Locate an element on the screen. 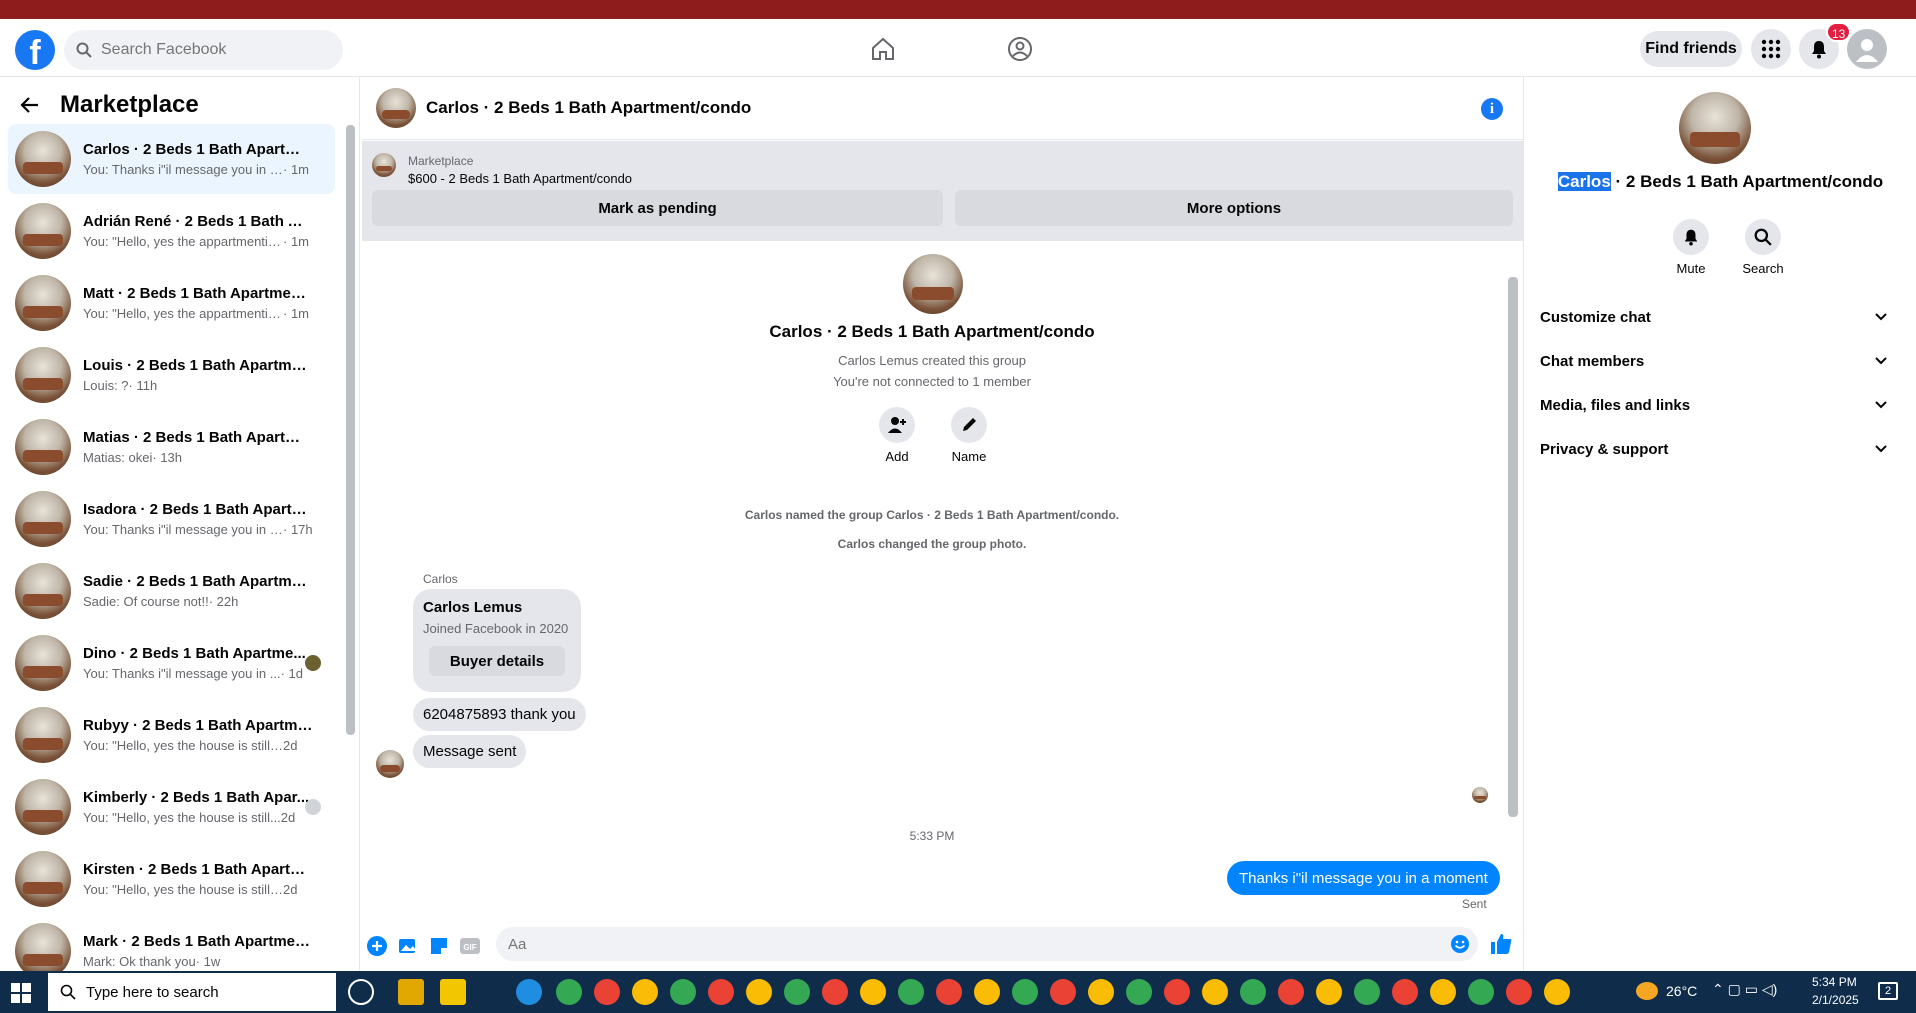  emoji-icon is located at coordinates (1460, 944).